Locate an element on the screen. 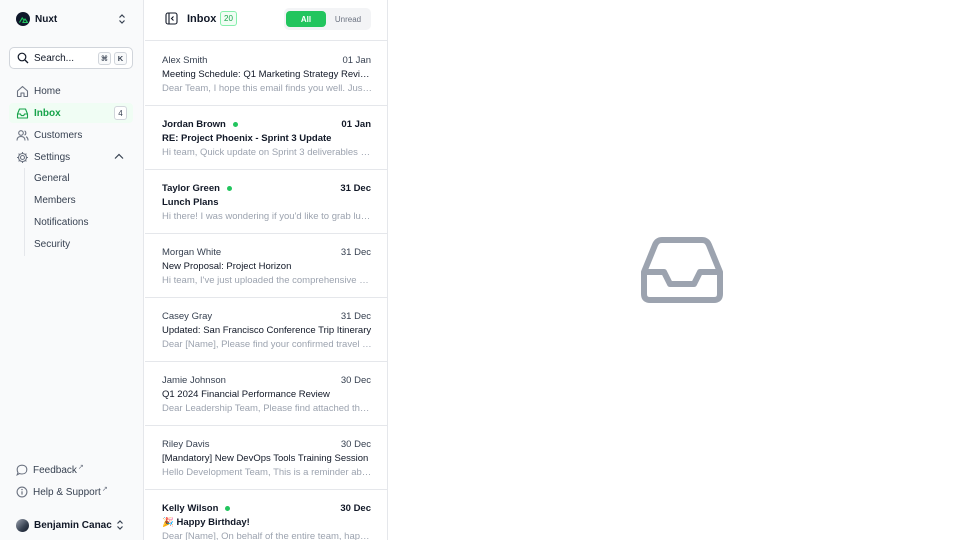 This screenshot has height=540, width=960. gear-icon is located at coordinates (22, 157).